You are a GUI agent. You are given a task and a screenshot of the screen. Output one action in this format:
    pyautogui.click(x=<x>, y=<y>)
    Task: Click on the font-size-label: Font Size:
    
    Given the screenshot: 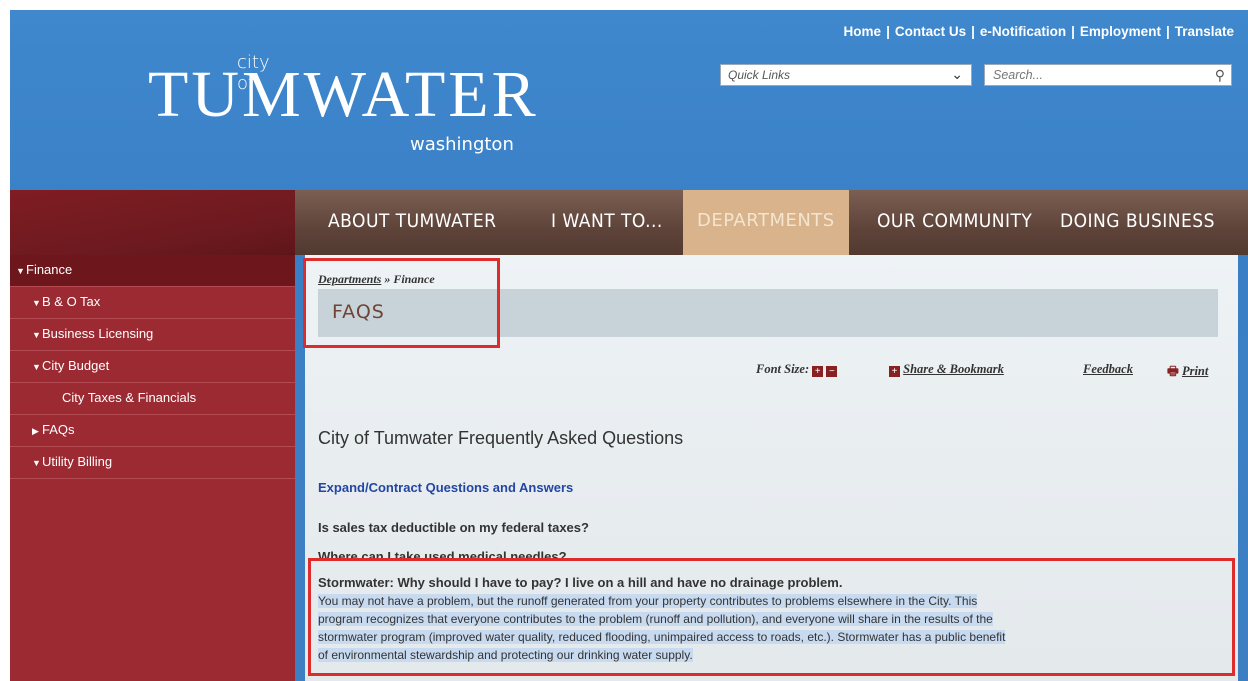 What is the action you would take?
    pyautogui.click(x=783, y=369)
    